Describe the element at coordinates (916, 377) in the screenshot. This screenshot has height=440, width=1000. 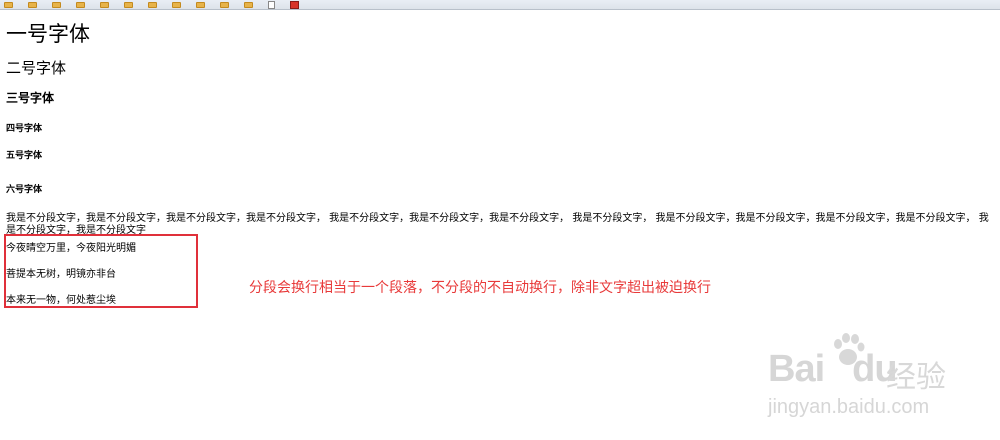
I see `jingyan-text: 经验` at that location.